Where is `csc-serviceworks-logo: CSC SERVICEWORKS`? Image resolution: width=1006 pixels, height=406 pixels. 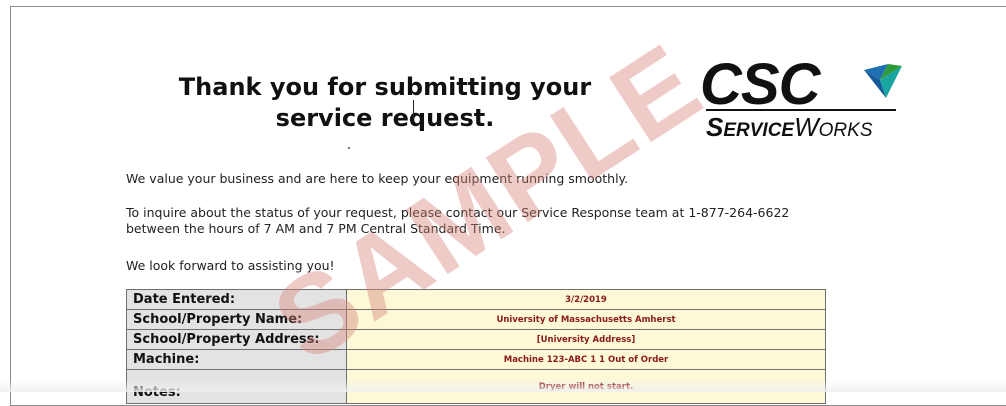
csc-serviceworks-logo: CSC SERVICEWORKS is located at coordinates (803, 98).